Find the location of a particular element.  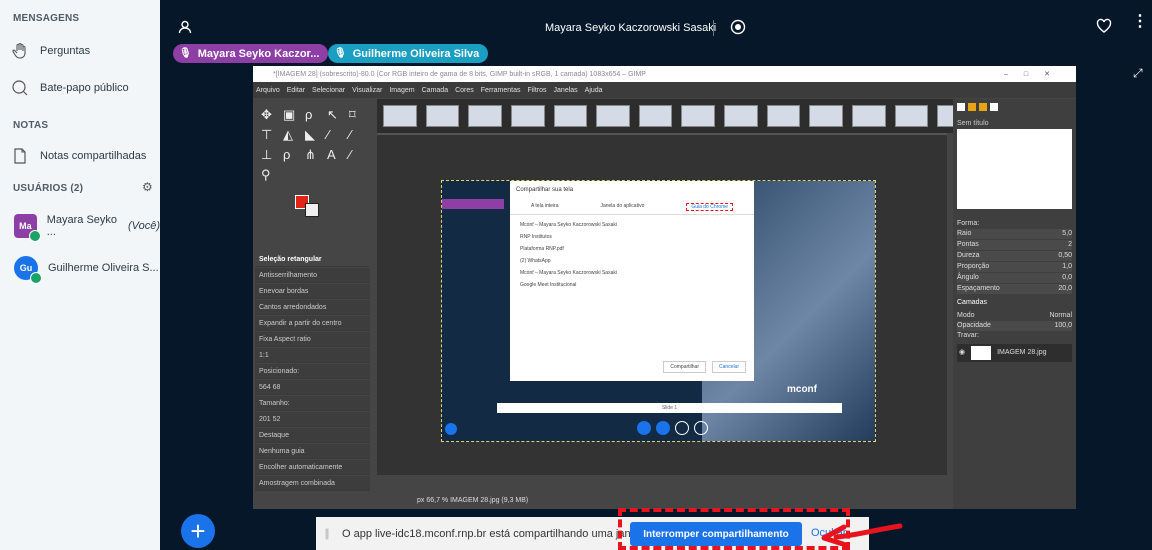

menu-item: Arquivo is located at coordinates (268, 90).